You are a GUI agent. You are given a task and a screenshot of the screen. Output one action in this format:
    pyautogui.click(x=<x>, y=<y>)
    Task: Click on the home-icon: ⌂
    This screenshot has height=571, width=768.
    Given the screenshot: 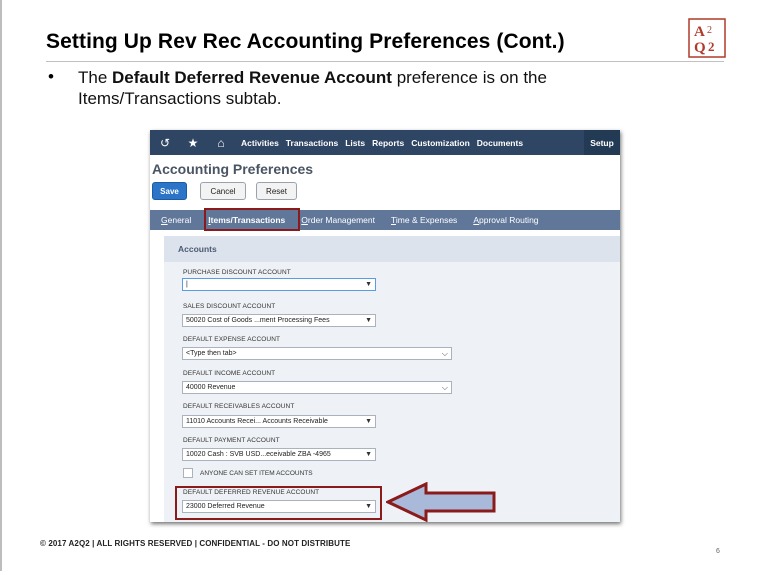 What is the action you would take?
    pyautogui.click(x=221, y=143)
    